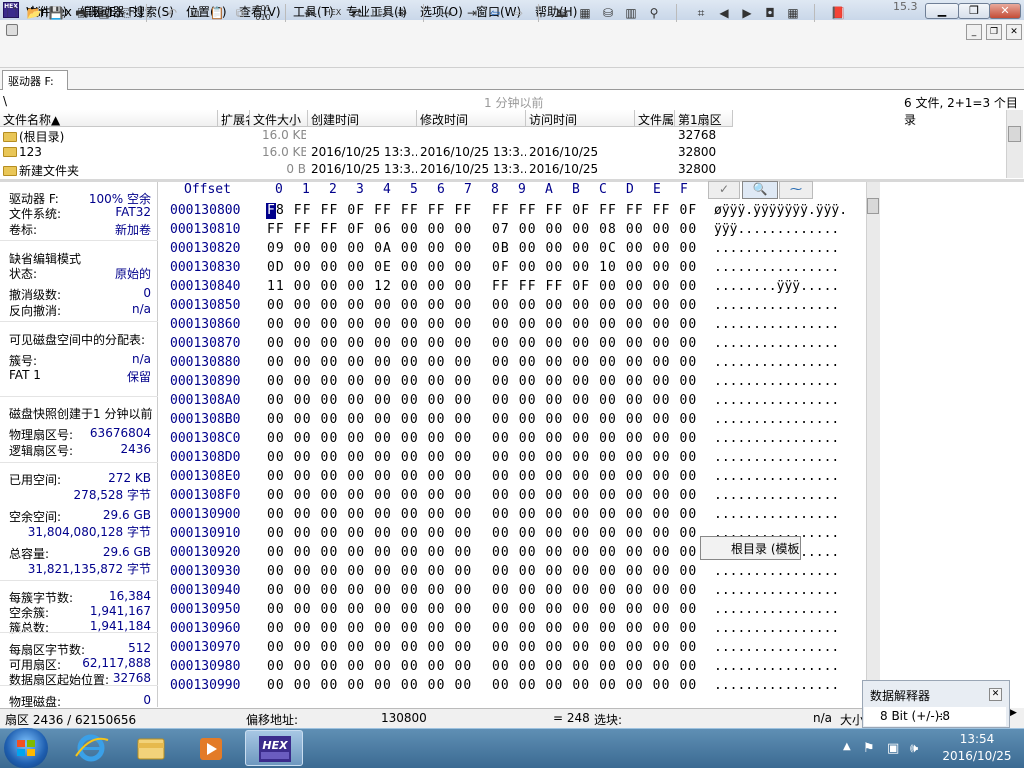 The width and height of the screenshot is (1024, 768). I want to click on hex-write-icon: 101 010, so click(263, 13).